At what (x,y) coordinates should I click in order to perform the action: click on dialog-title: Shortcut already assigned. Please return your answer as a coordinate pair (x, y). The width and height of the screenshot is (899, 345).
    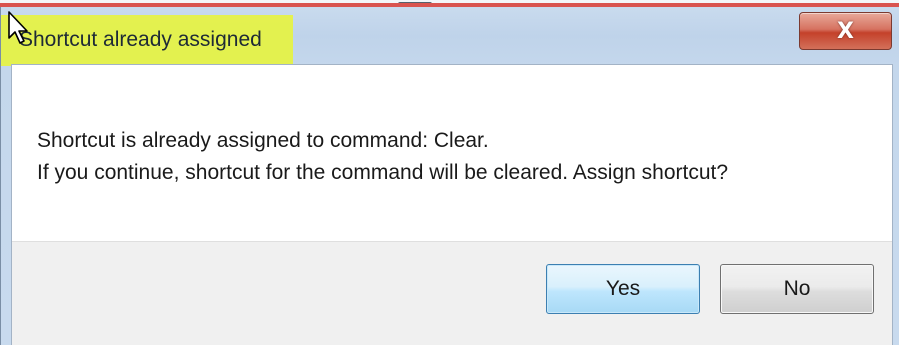
    Looking at the image, I should click on (140, 39).